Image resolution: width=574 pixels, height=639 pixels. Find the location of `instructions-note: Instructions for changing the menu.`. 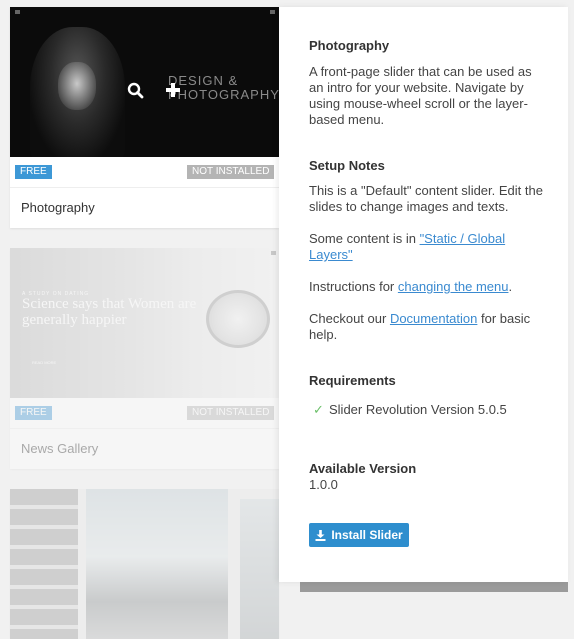

instructions-note: Instructions for changing the menu. is located at coordinates (426, 287).